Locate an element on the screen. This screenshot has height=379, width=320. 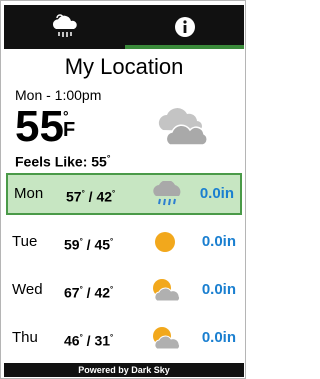
forecast-day: Wed is located at coordinates (27, 289).